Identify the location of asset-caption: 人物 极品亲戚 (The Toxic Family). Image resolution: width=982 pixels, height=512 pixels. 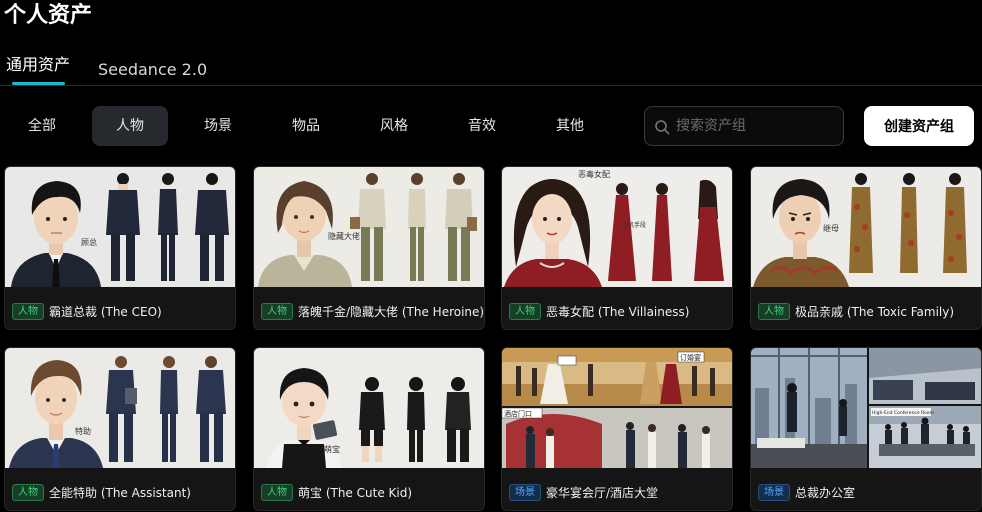
(866, 308).